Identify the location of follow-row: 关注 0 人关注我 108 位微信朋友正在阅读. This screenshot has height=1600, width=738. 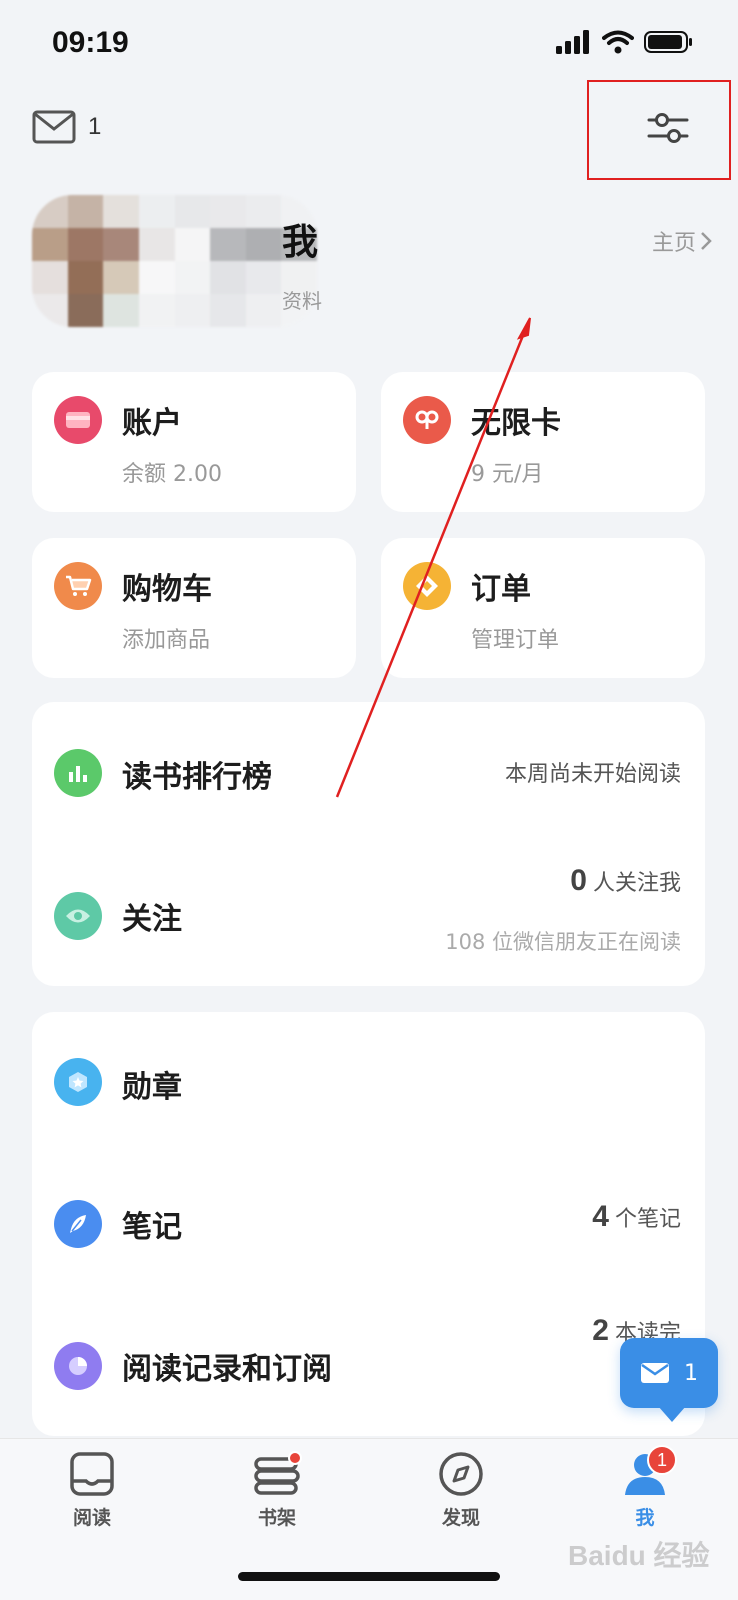
(368, 914).